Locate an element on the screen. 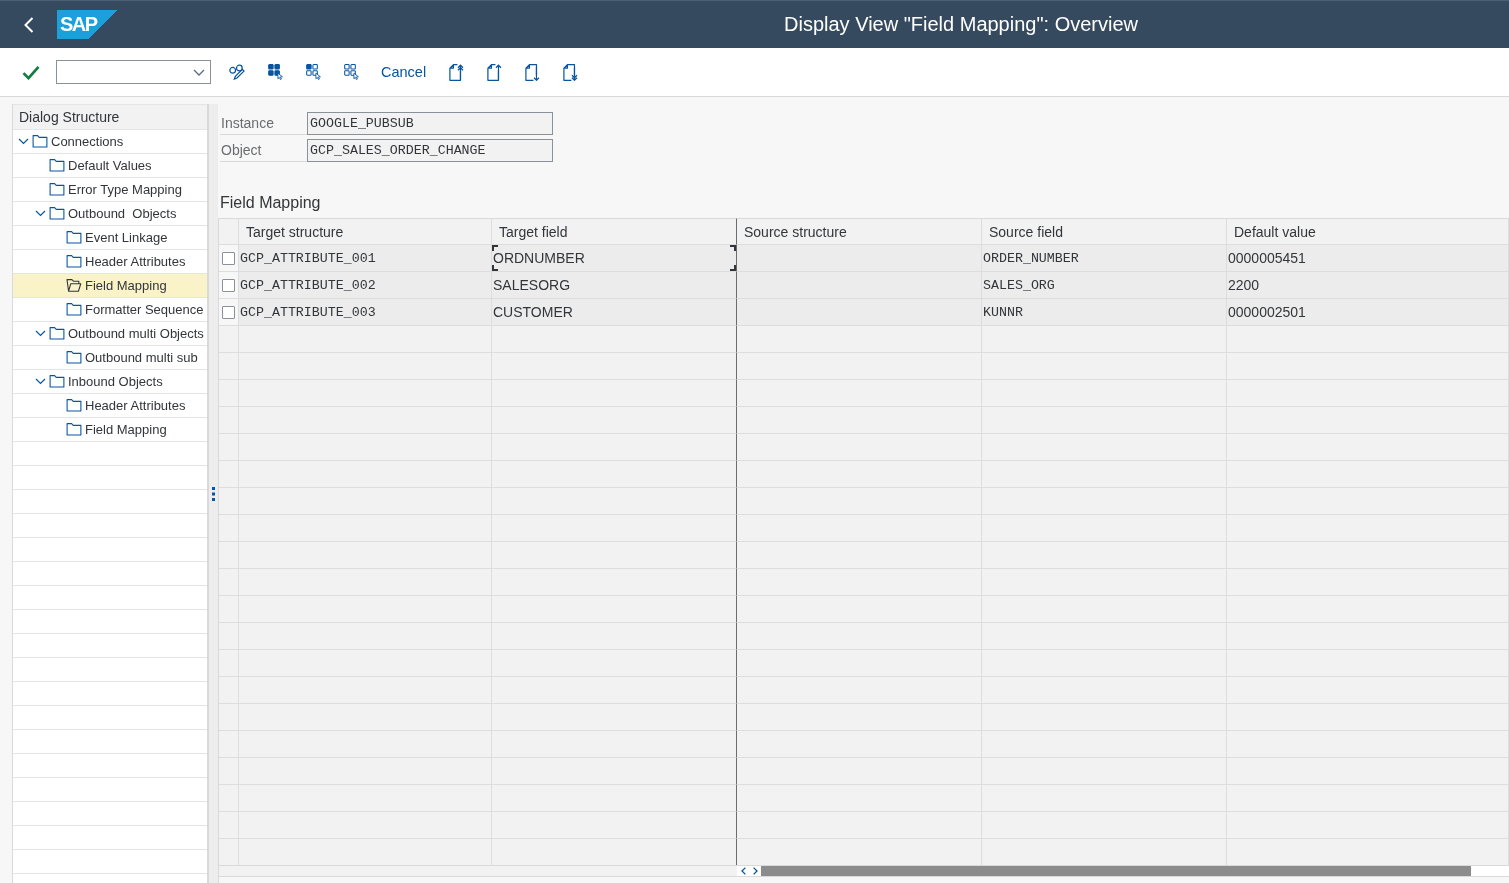  scrollbar-thumb is located at coordinates (1116, 871).